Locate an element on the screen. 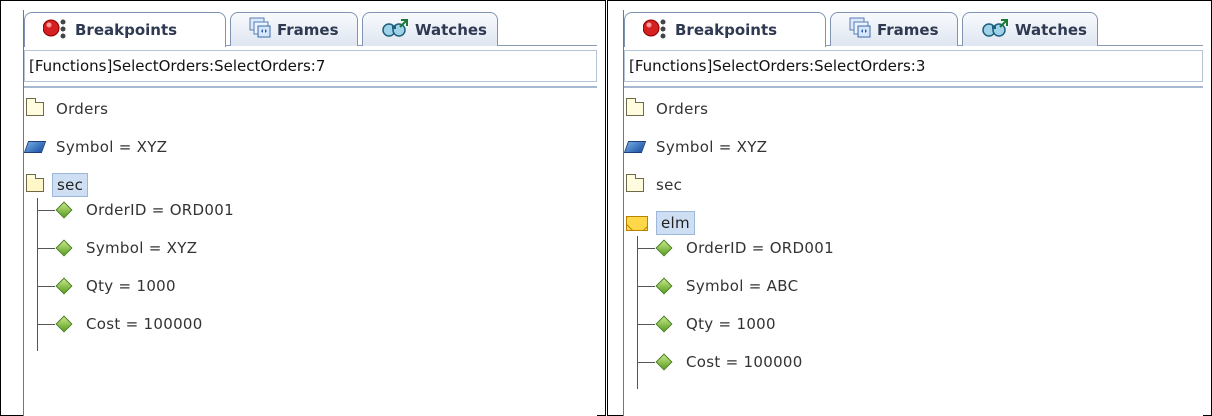 This screenshot has height=416, width=1212. tree-node: sec is located at coordinates (656, 185).